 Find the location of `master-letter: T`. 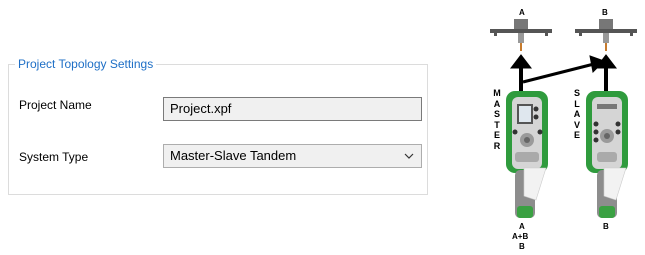

master-letter: T is located at coordinates (497, 124).